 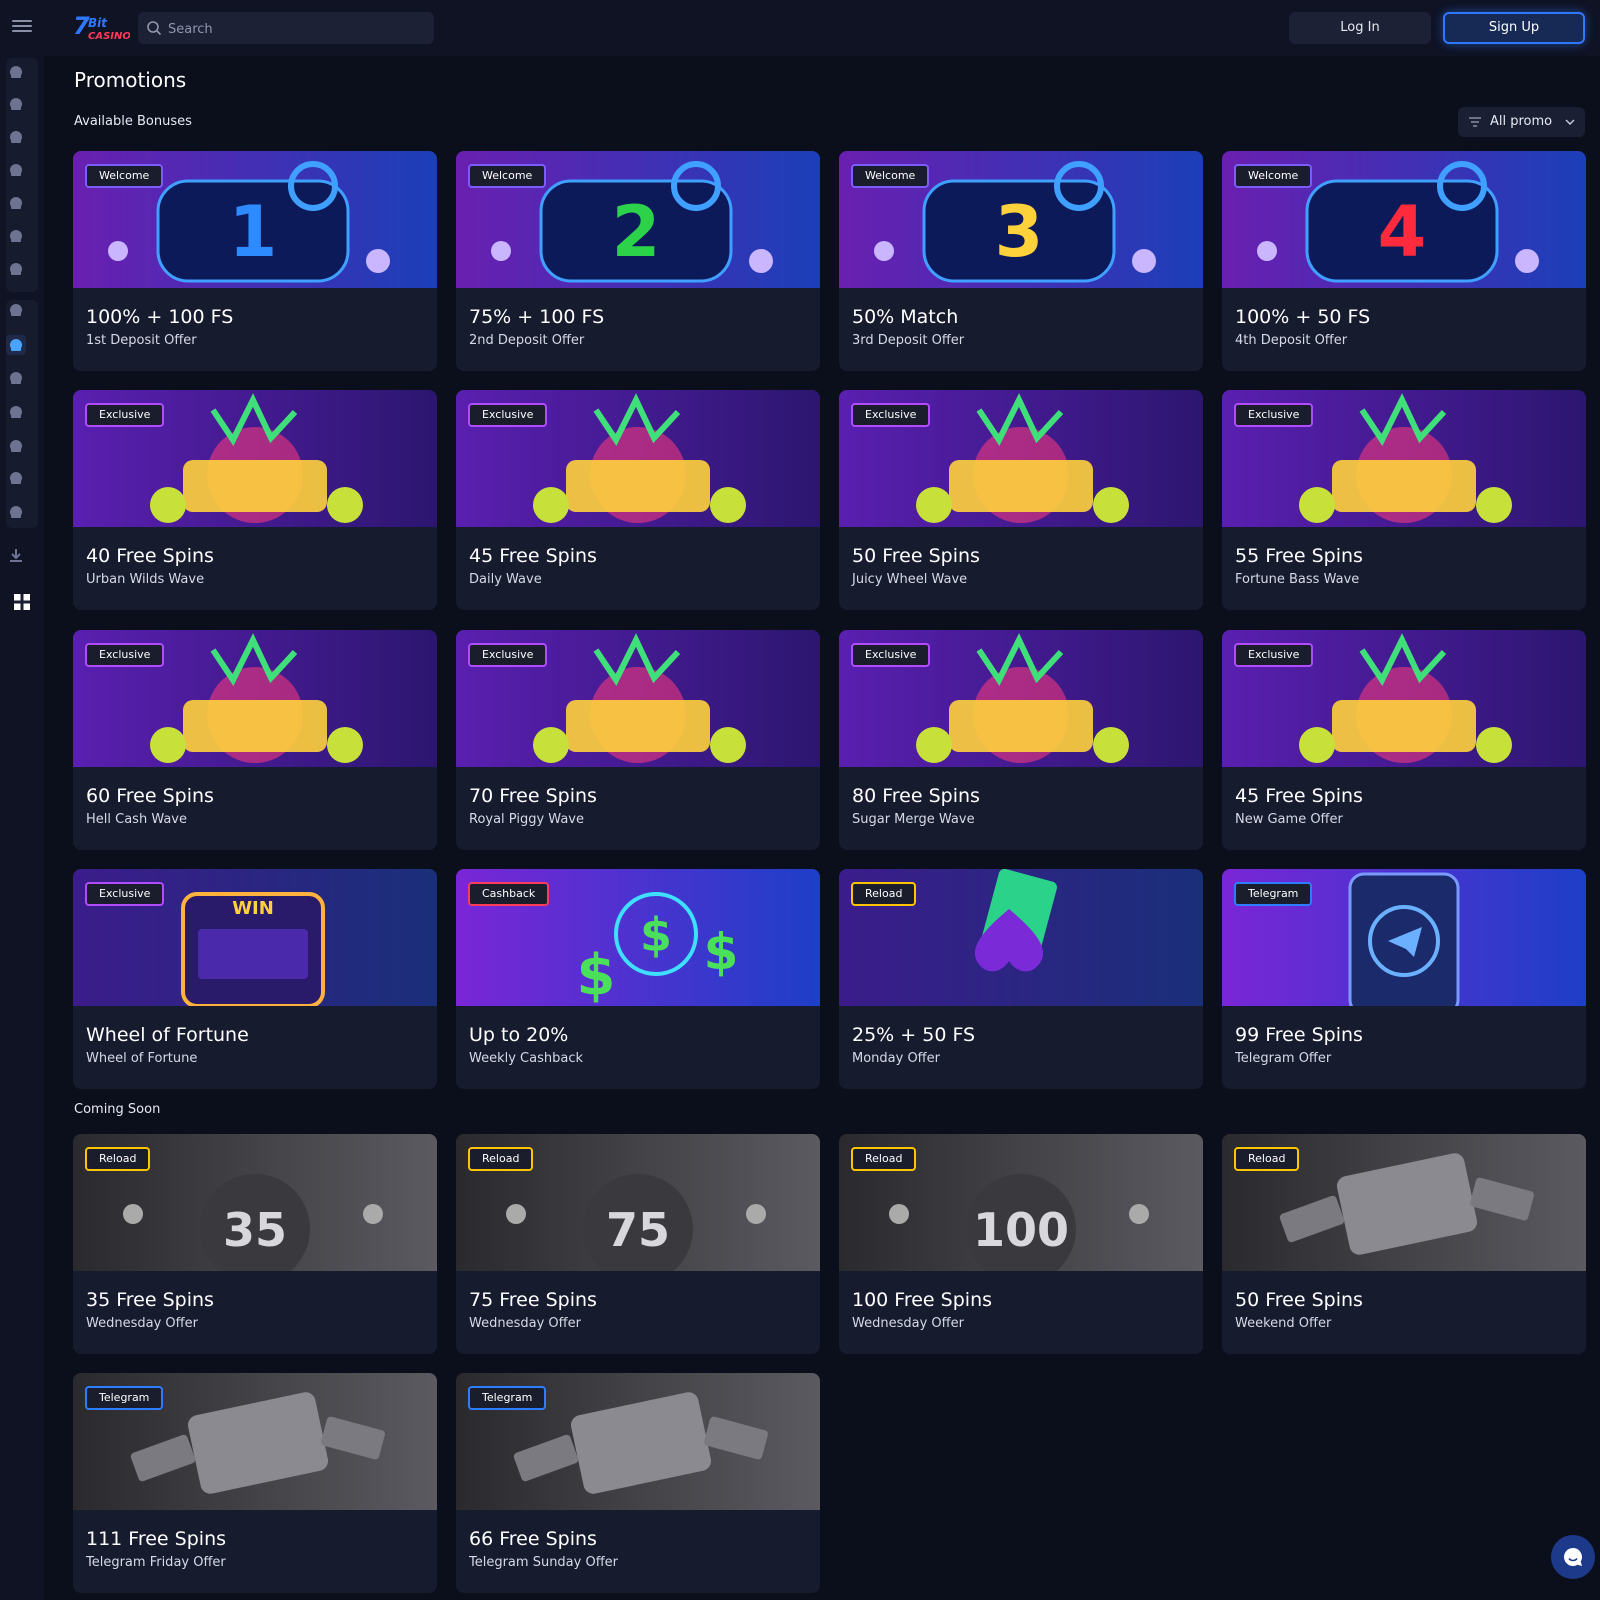 What do you see at coordinates (16, 310) in the screenshot?
I see `sidebar-video-icon` at bounding box center [16, 310].